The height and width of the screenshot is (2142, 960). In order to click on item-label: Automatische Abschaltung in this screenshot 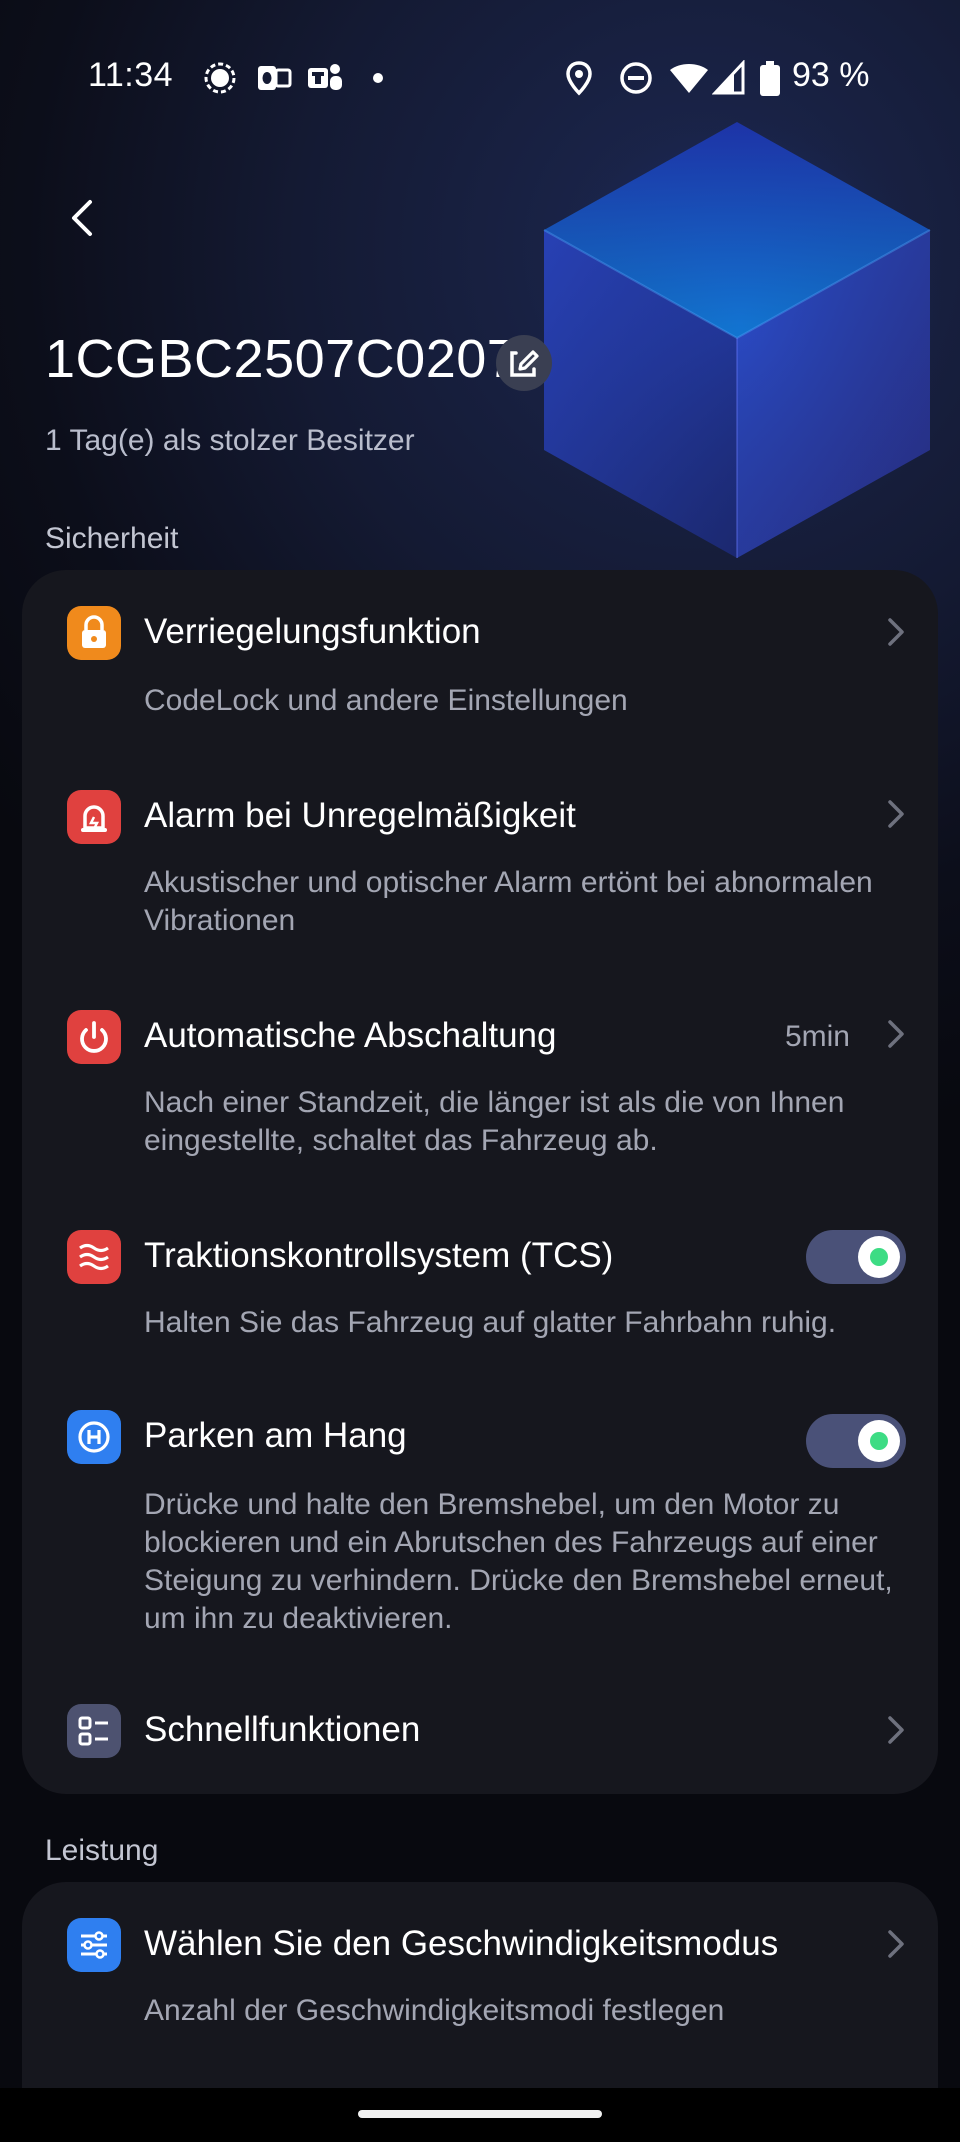, I will do `click(350, 1035)`.